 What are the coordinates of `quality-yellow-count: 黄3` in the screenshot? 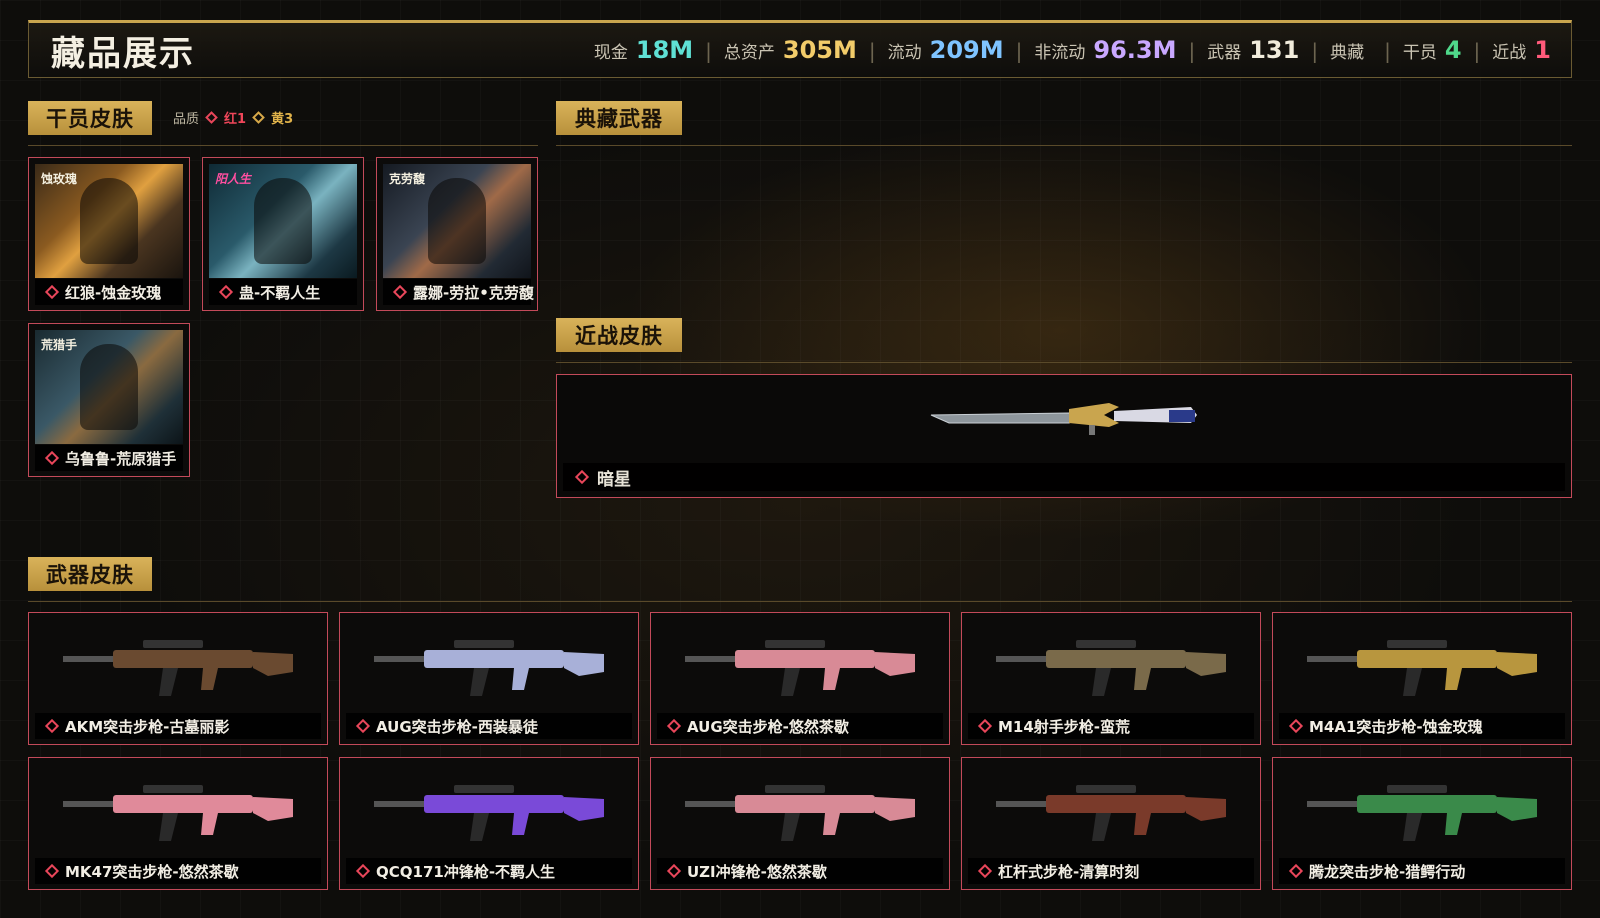 It's located at (282, 119).